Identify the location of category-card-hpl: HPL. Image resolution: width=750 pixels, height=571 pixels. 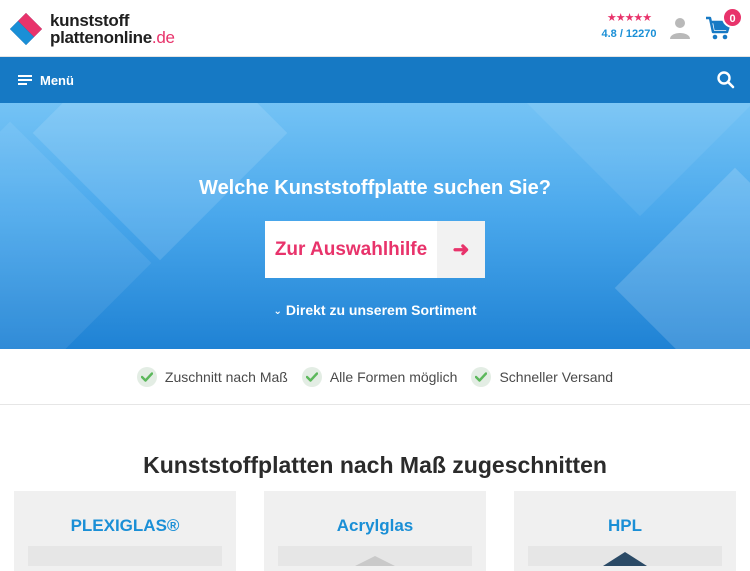
(625, 531).